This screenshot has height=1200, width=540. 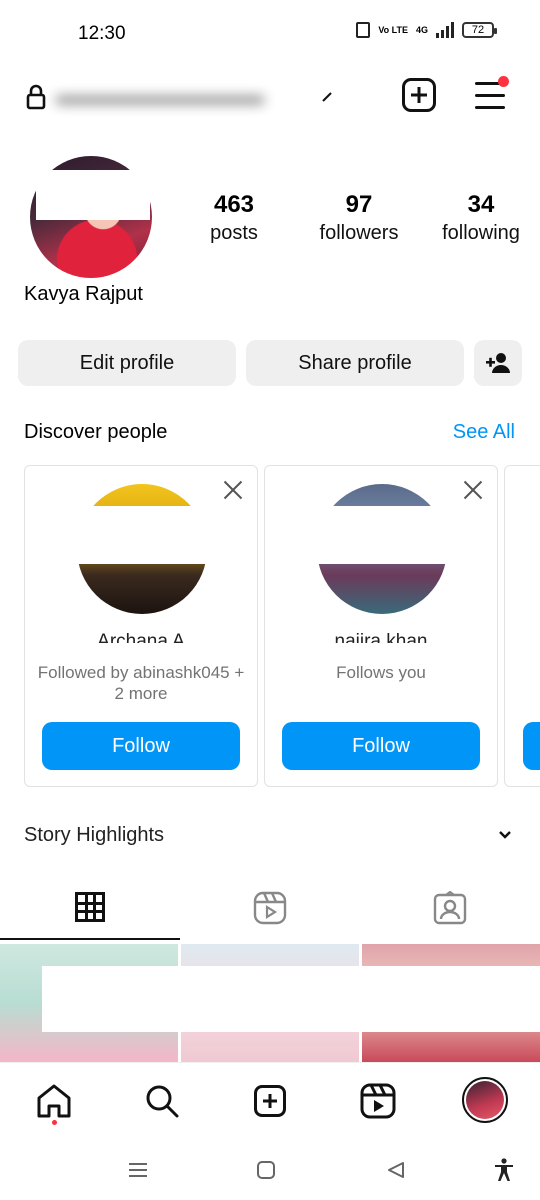 I want to click on profile-stats: 463 posts 97 followers 34 following, so click(x=361, y=216).